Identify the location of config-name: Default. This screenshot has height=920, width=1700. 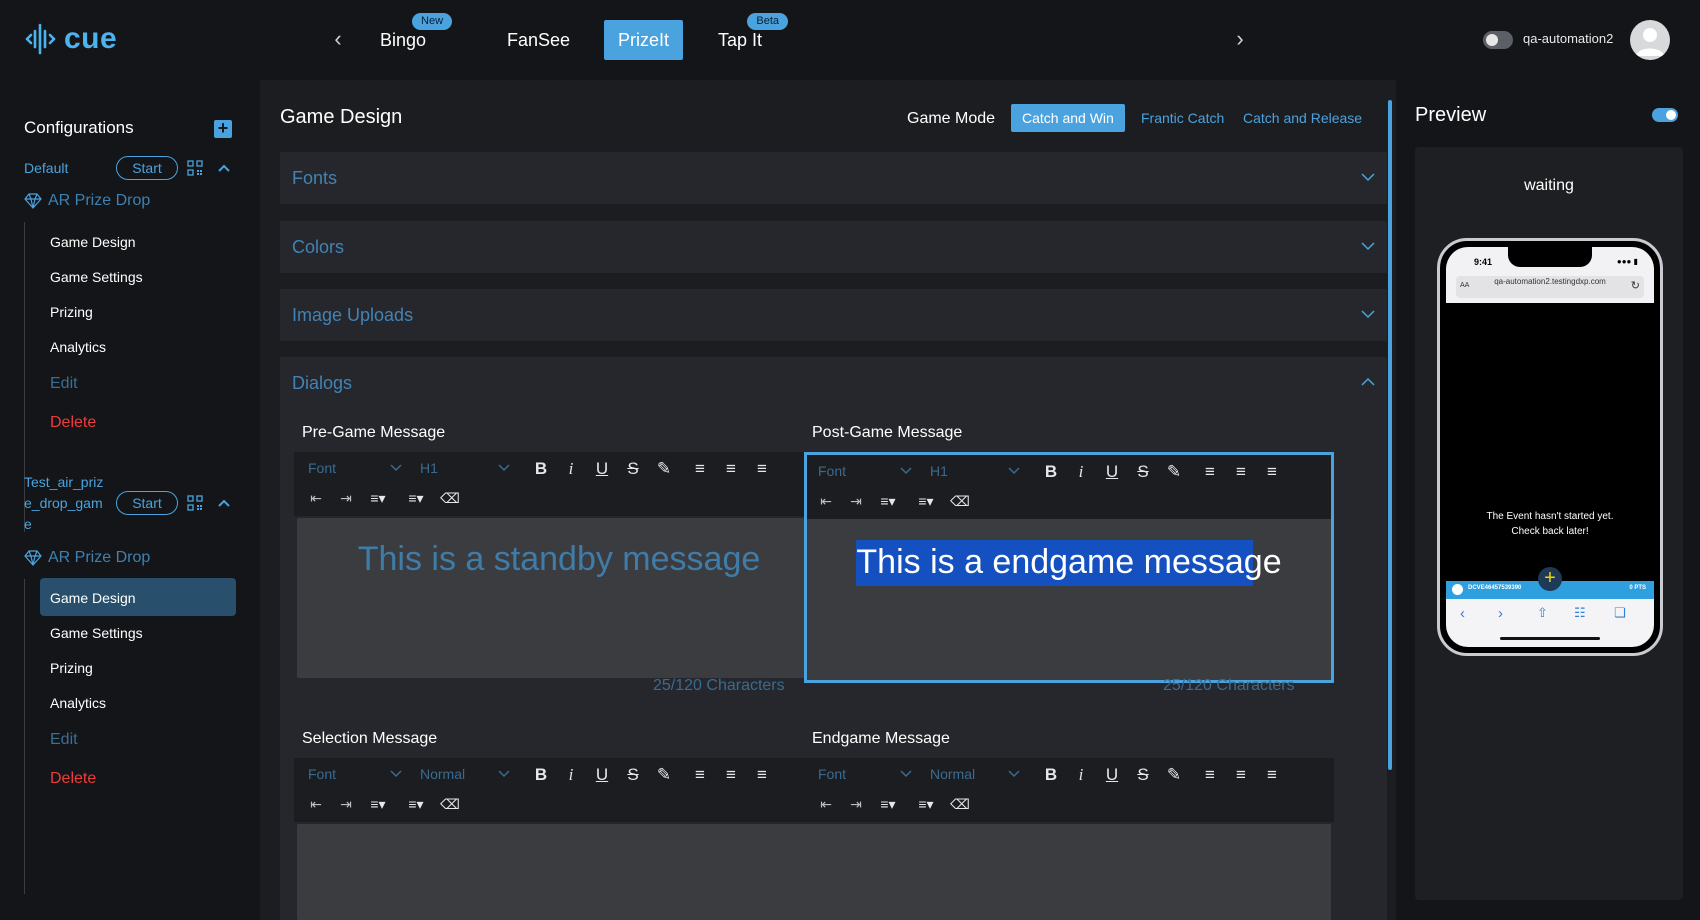
(46, 168).